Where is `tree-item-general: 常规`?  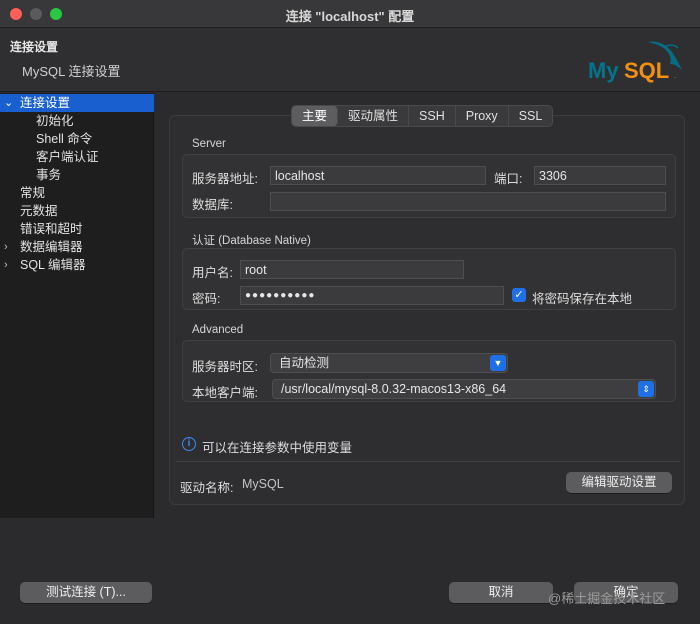 tree-item-general: 常规 is located at coordinates (77, 193).